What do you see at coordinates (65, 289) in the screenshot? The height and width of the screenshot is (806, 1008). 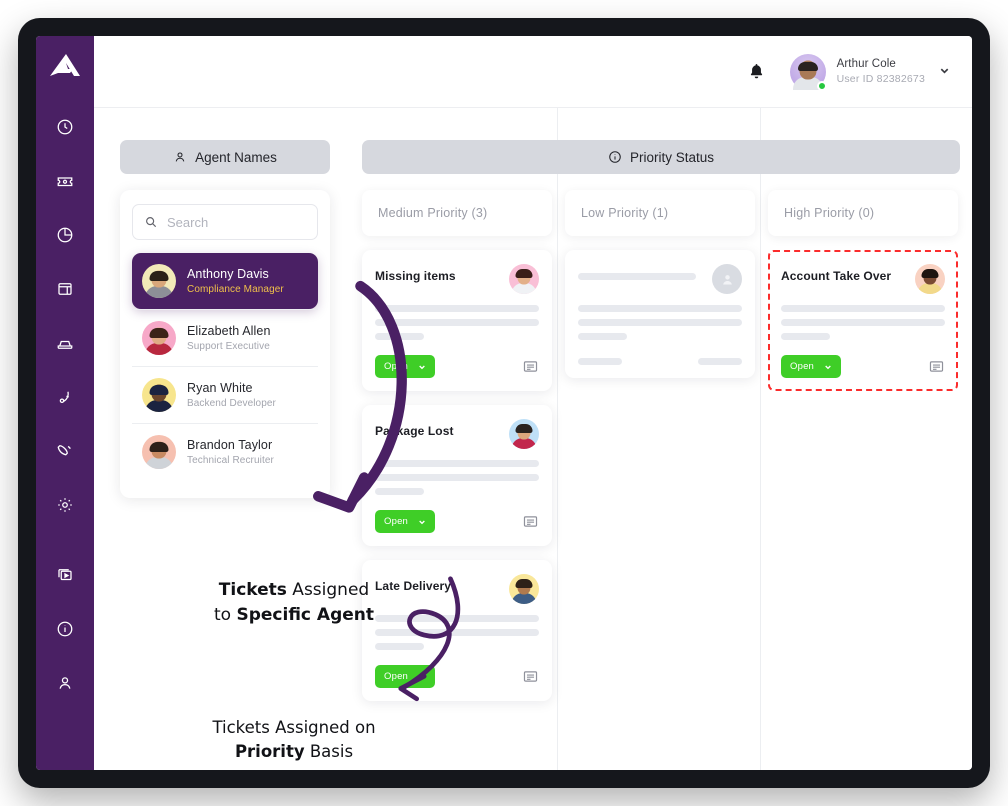 I see `sidebar-item-boards` at bounding box center [65, 289].